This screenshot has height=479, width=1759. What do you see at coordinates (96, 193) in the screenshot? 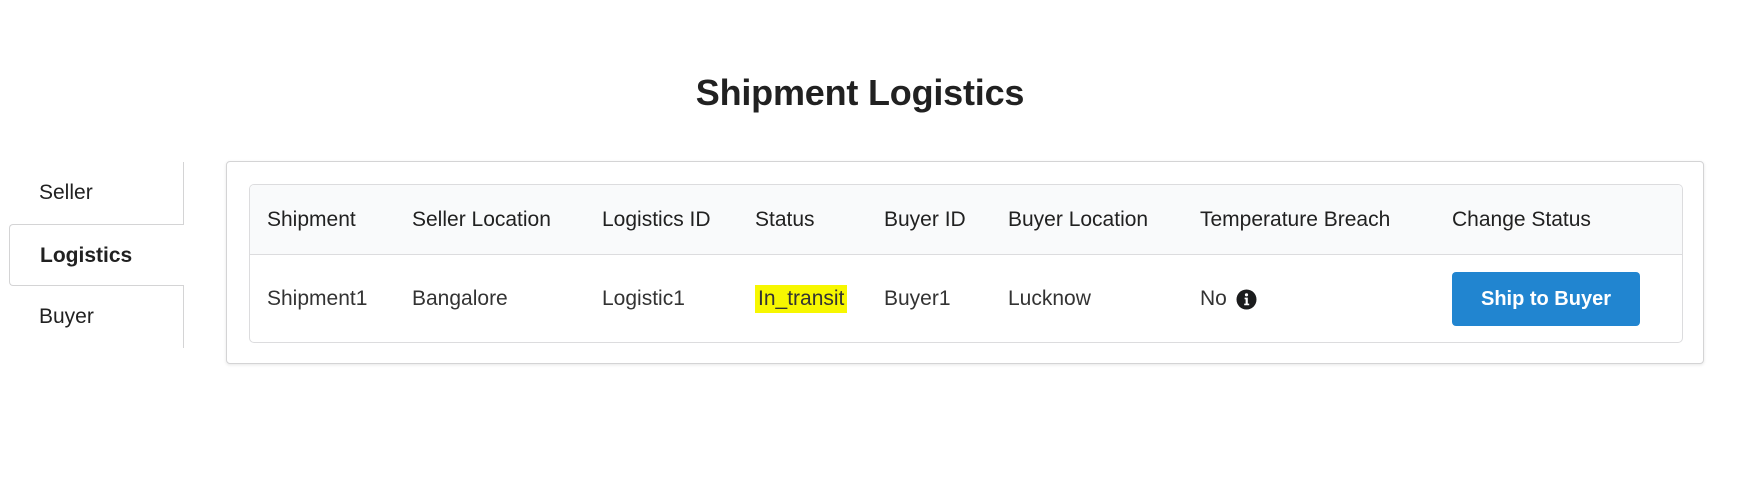
I see `sidebar-item-seller: Seller` at bounding box center [96, 193].